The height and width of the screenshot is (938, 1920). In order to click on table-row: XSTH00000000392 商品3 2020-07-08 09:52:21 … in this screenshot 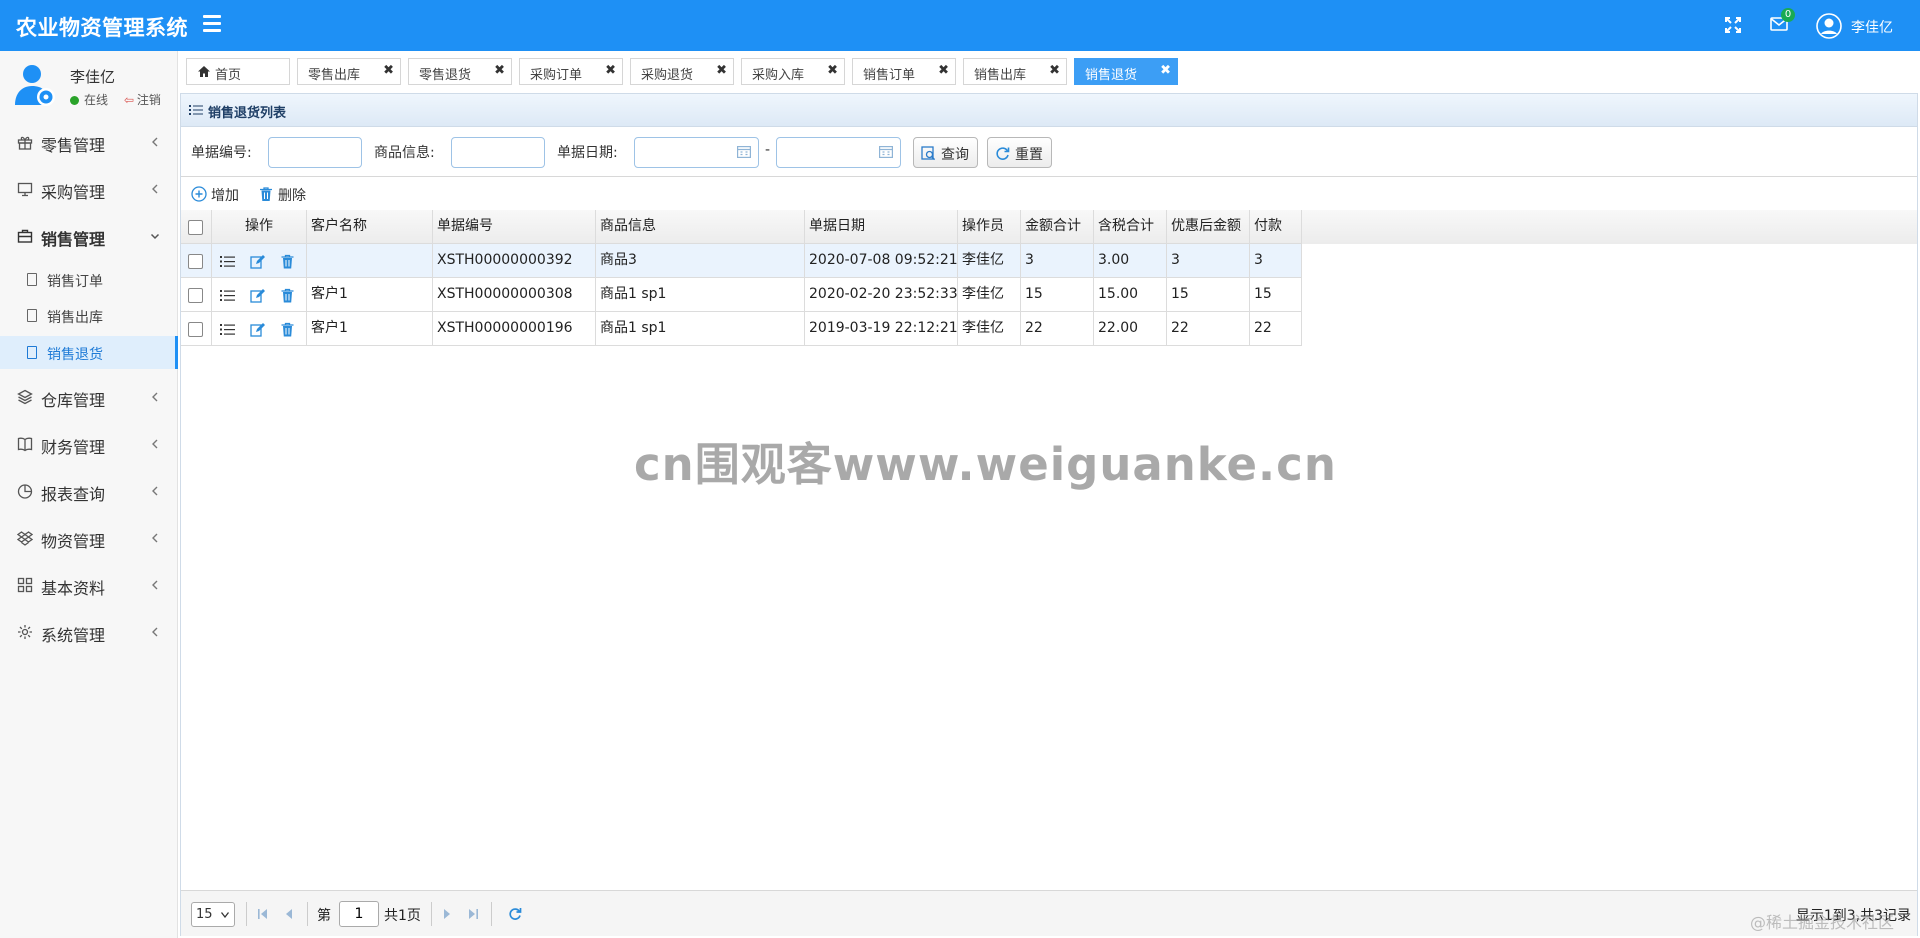, I will do `click(741, 261)`.